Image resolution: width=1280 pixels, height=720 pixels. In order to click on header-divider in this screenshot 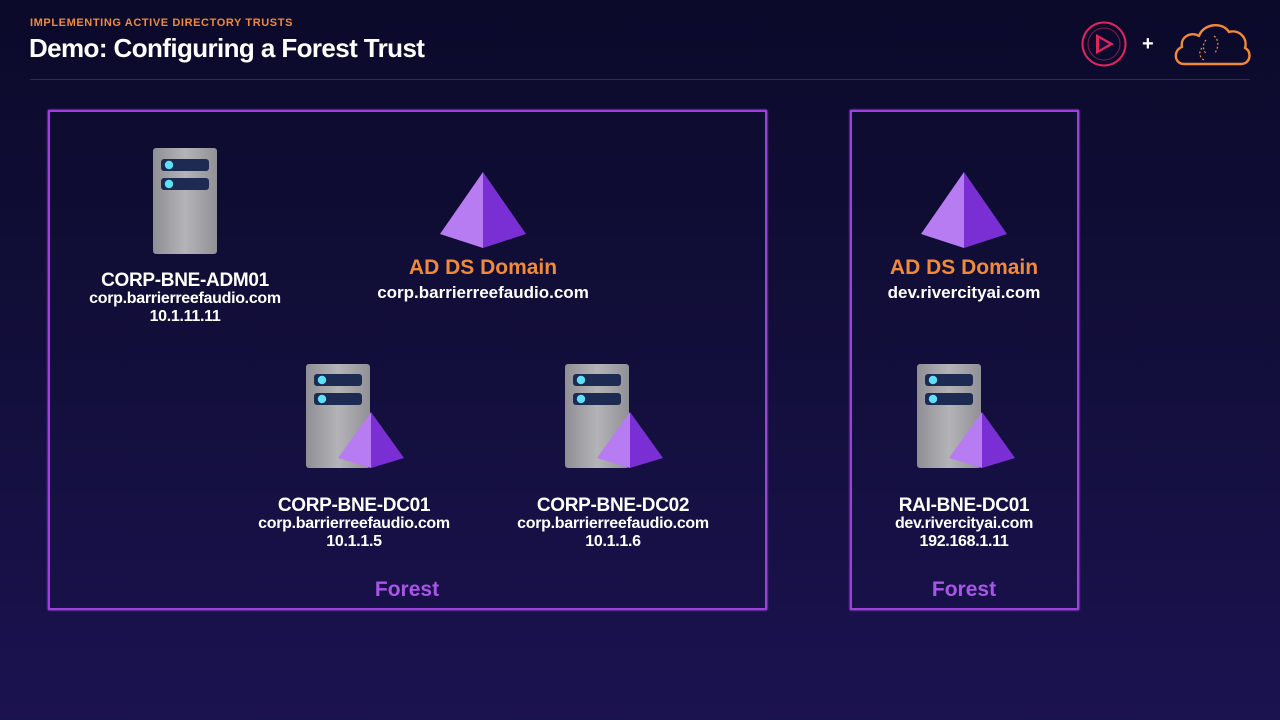, I will do `click(640, 79)`.